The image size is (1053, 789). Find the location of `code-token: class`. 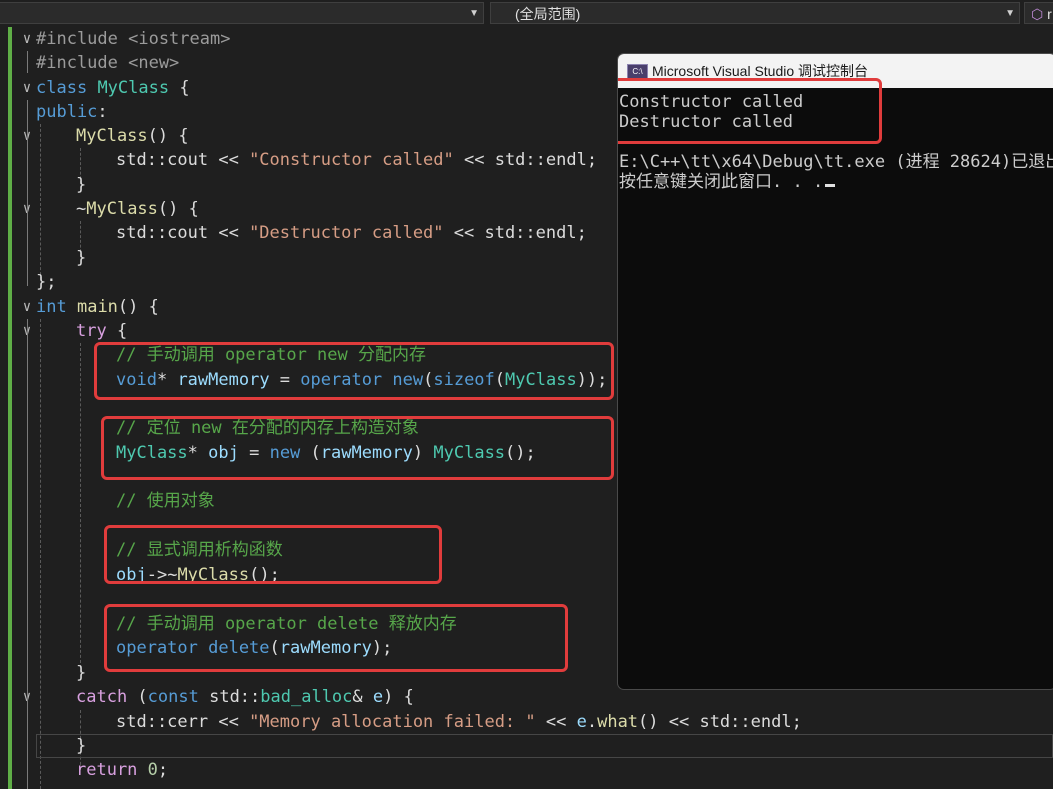

code-token: class is located at coordinates (62, 88).